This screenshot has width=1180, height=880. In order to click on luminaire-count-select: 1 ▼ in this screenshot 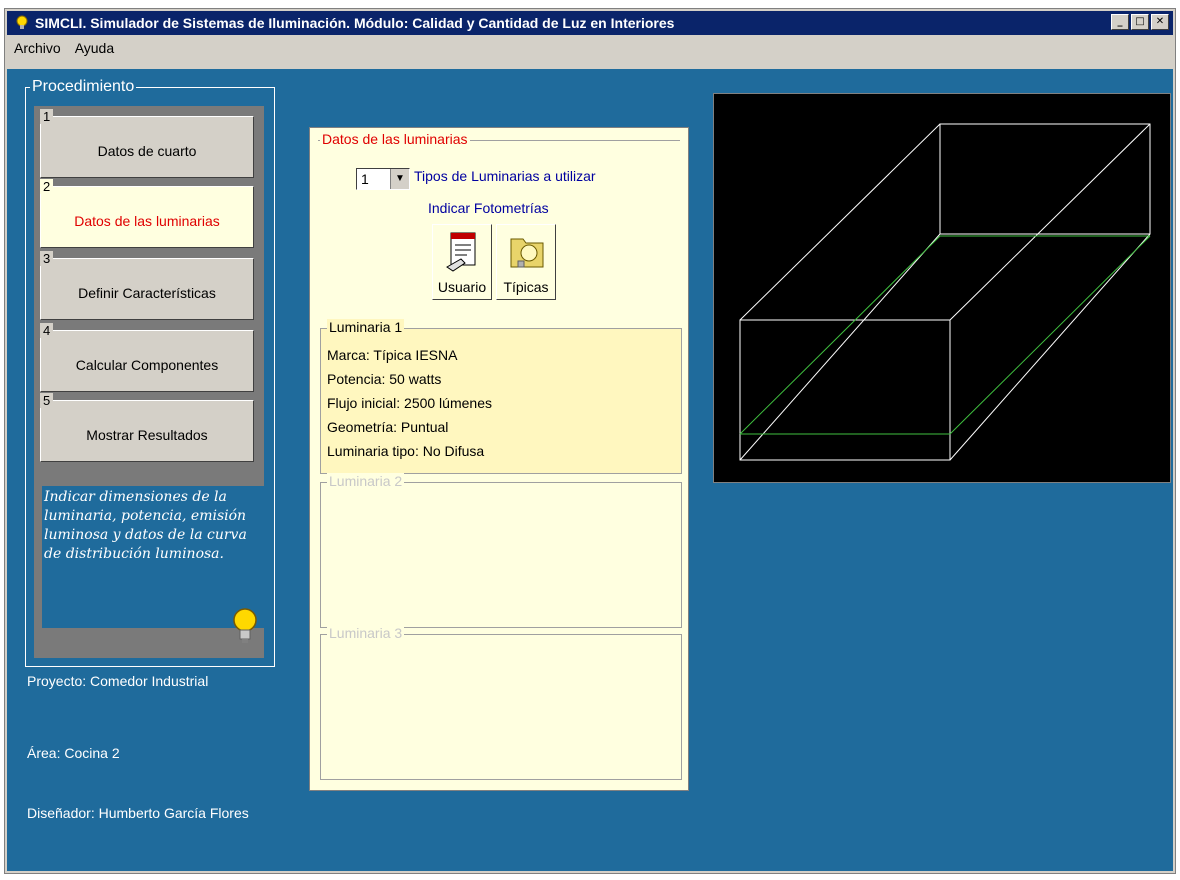, I will do `click(383, 179)`.